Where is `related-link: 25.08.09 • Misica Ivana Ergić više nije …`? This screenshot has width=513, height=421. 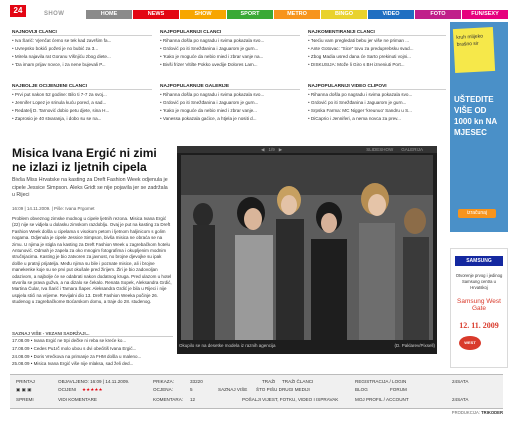
related-link: 25.08.09 • Misica Ivana Ergić više nije … is located at coordinates (92, 364).